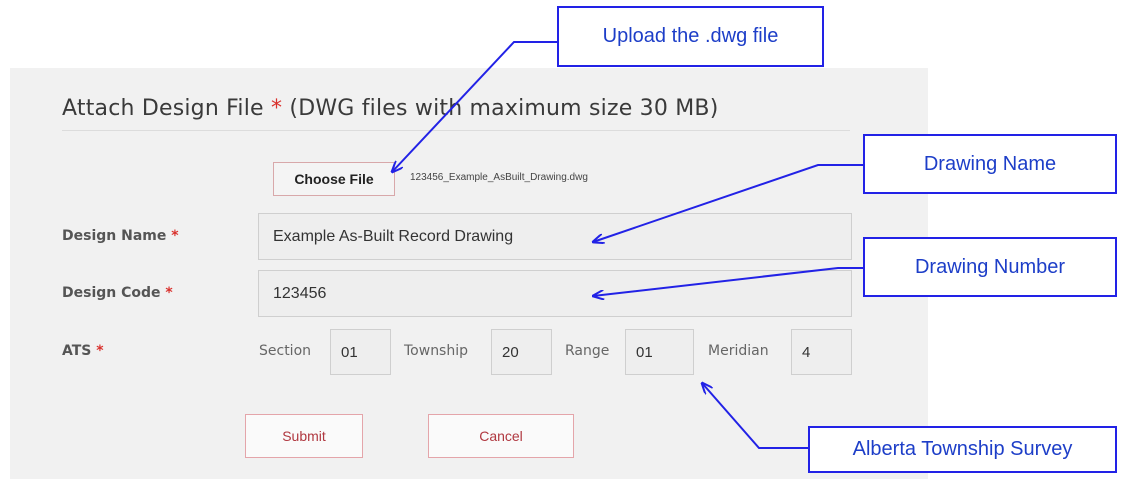 Image resolution: width=1122 pixels, height=479 pixels. I want to click on upload-arrow, so click(474, 106).